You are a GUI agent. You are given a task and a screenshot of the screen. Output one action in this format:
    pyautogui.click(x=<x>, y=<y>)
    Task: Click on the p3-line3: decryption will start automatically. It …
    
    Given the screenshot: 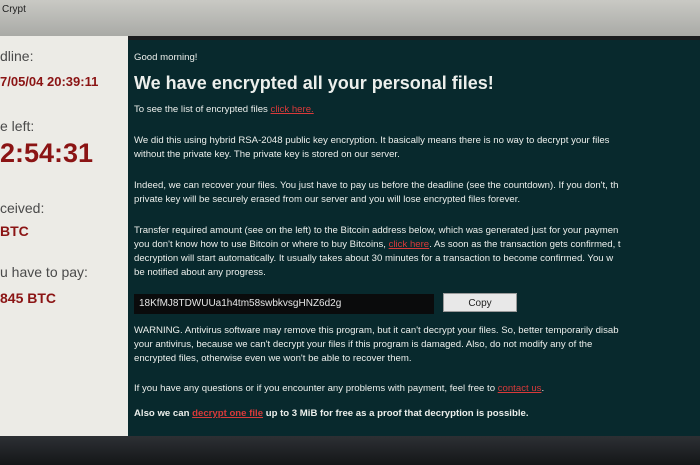 What is the action you would take?
    pyautogui.click(x=374, y=258)
    